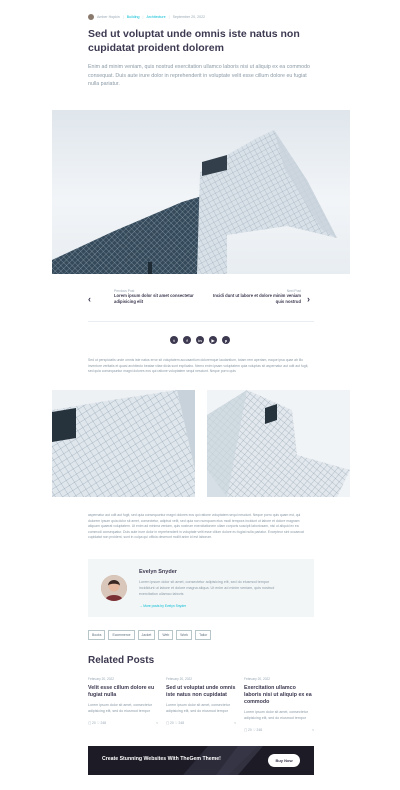 This screenshot has height=790, width=400. What do you see at coordinates (158, 572) in the screenshot?
I see `author-name: Evelyn Snyder` at bounding box center [158, 572].